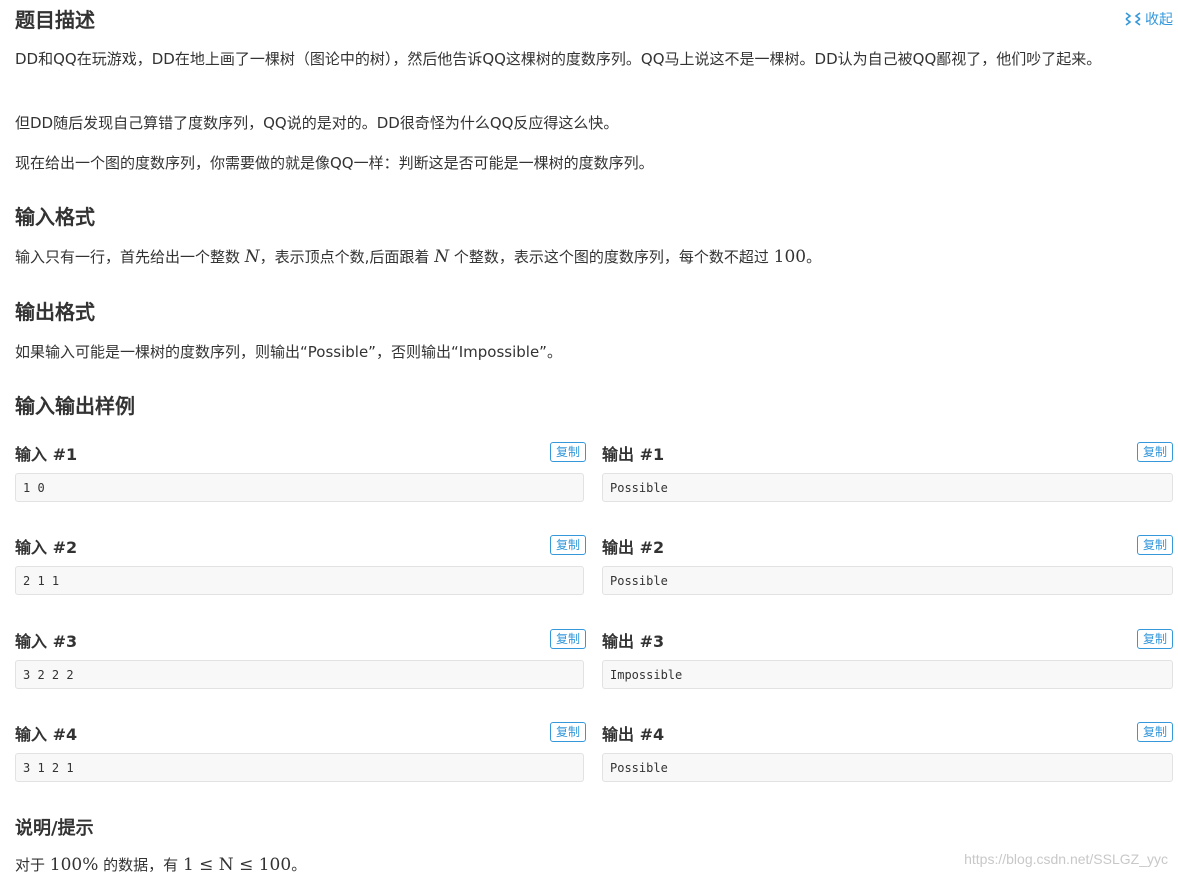  What do you see at coordinates (46, 547) in the screenshot?
I see `sample-input-label: 输入 #2` at bounding box center [46, 547].